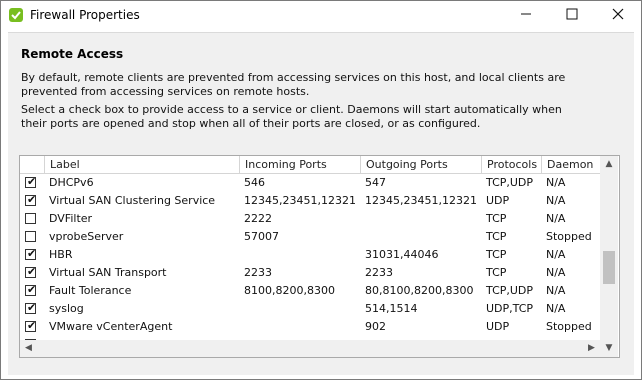  Describe the element at coordinates (609, 267) in the screenshot. I see `scrollbar-thumb` at that location.